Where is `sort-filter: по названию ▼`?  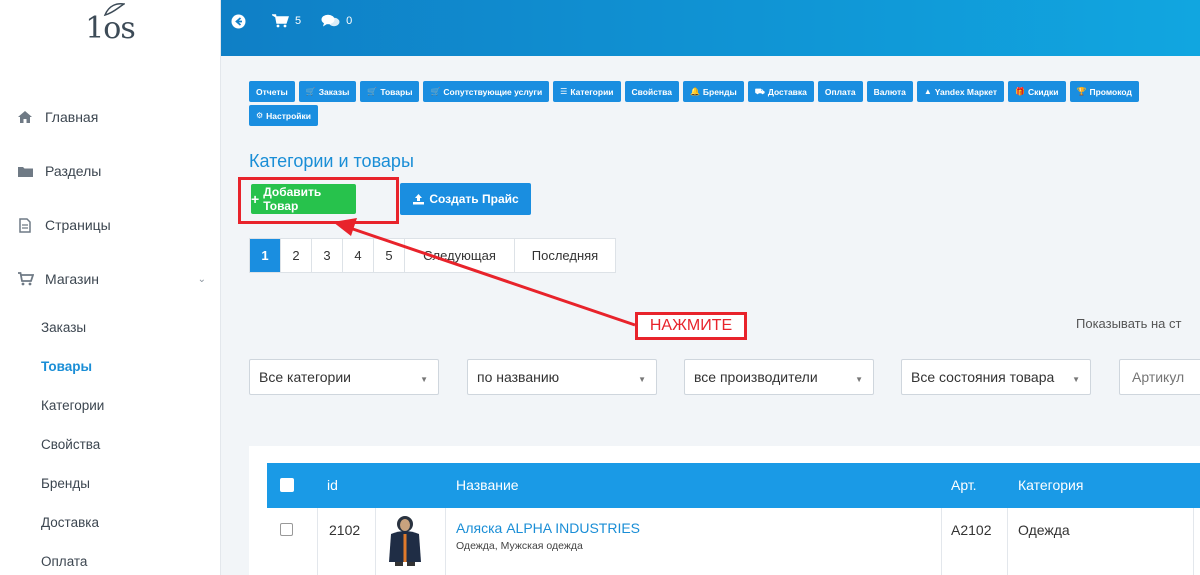
sort-filter: по названию ▼ is located at coordinates (562, 377).